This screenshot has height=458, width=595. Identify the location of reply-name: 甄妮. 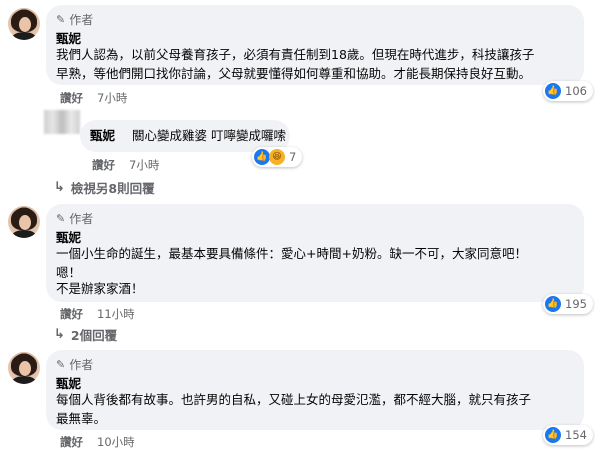
(102, 135).